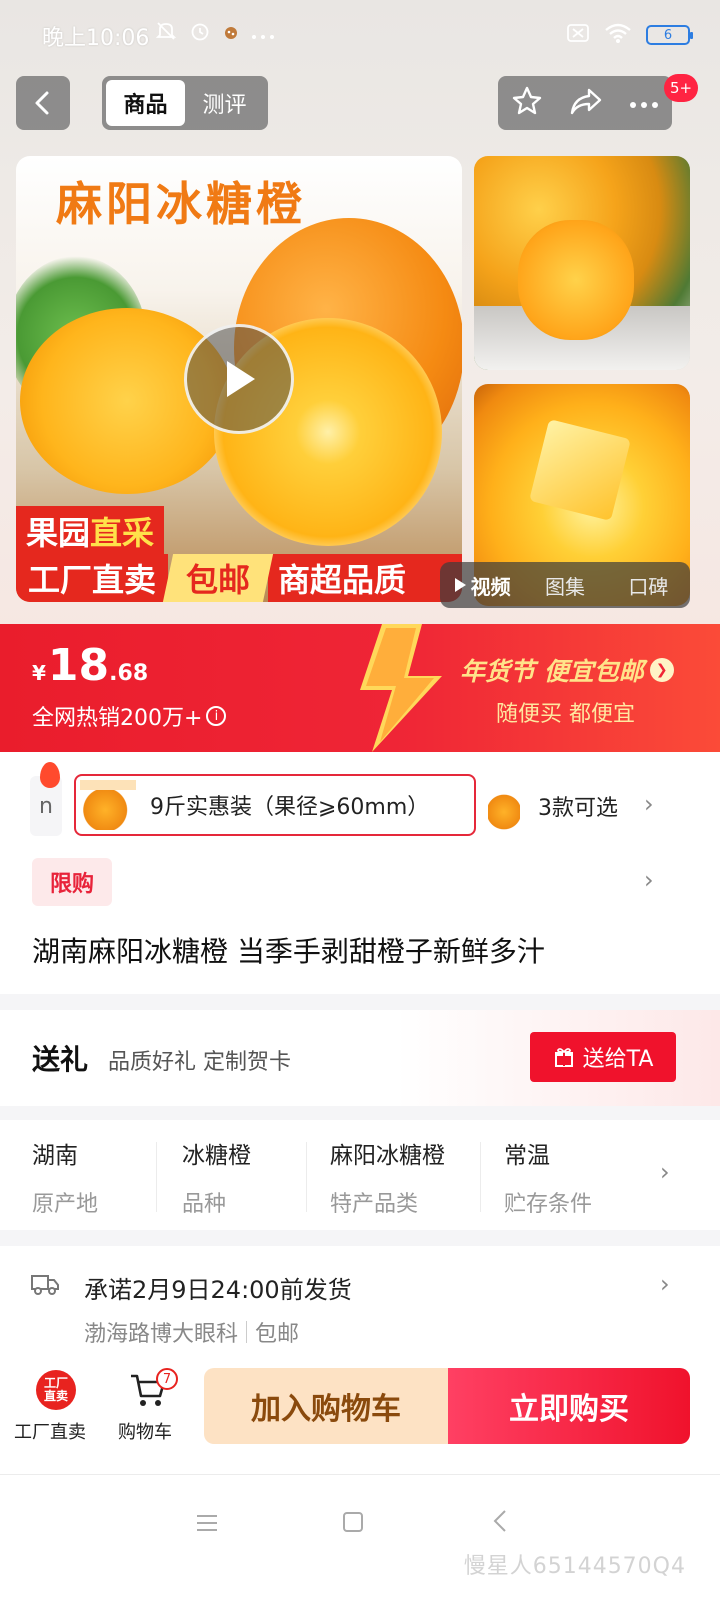 The image size is (720, 1600). I want to click on cart-label: 购物车, so click(145, 1431).